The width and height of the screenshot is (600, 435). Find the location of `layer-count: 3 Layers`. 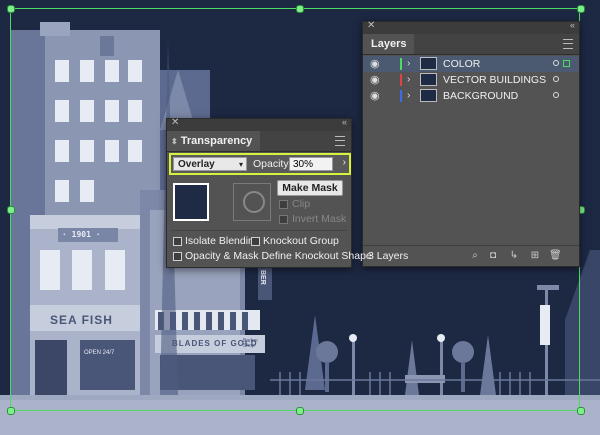

layer-count: 3 Layers is located at coordinates (388, 256).